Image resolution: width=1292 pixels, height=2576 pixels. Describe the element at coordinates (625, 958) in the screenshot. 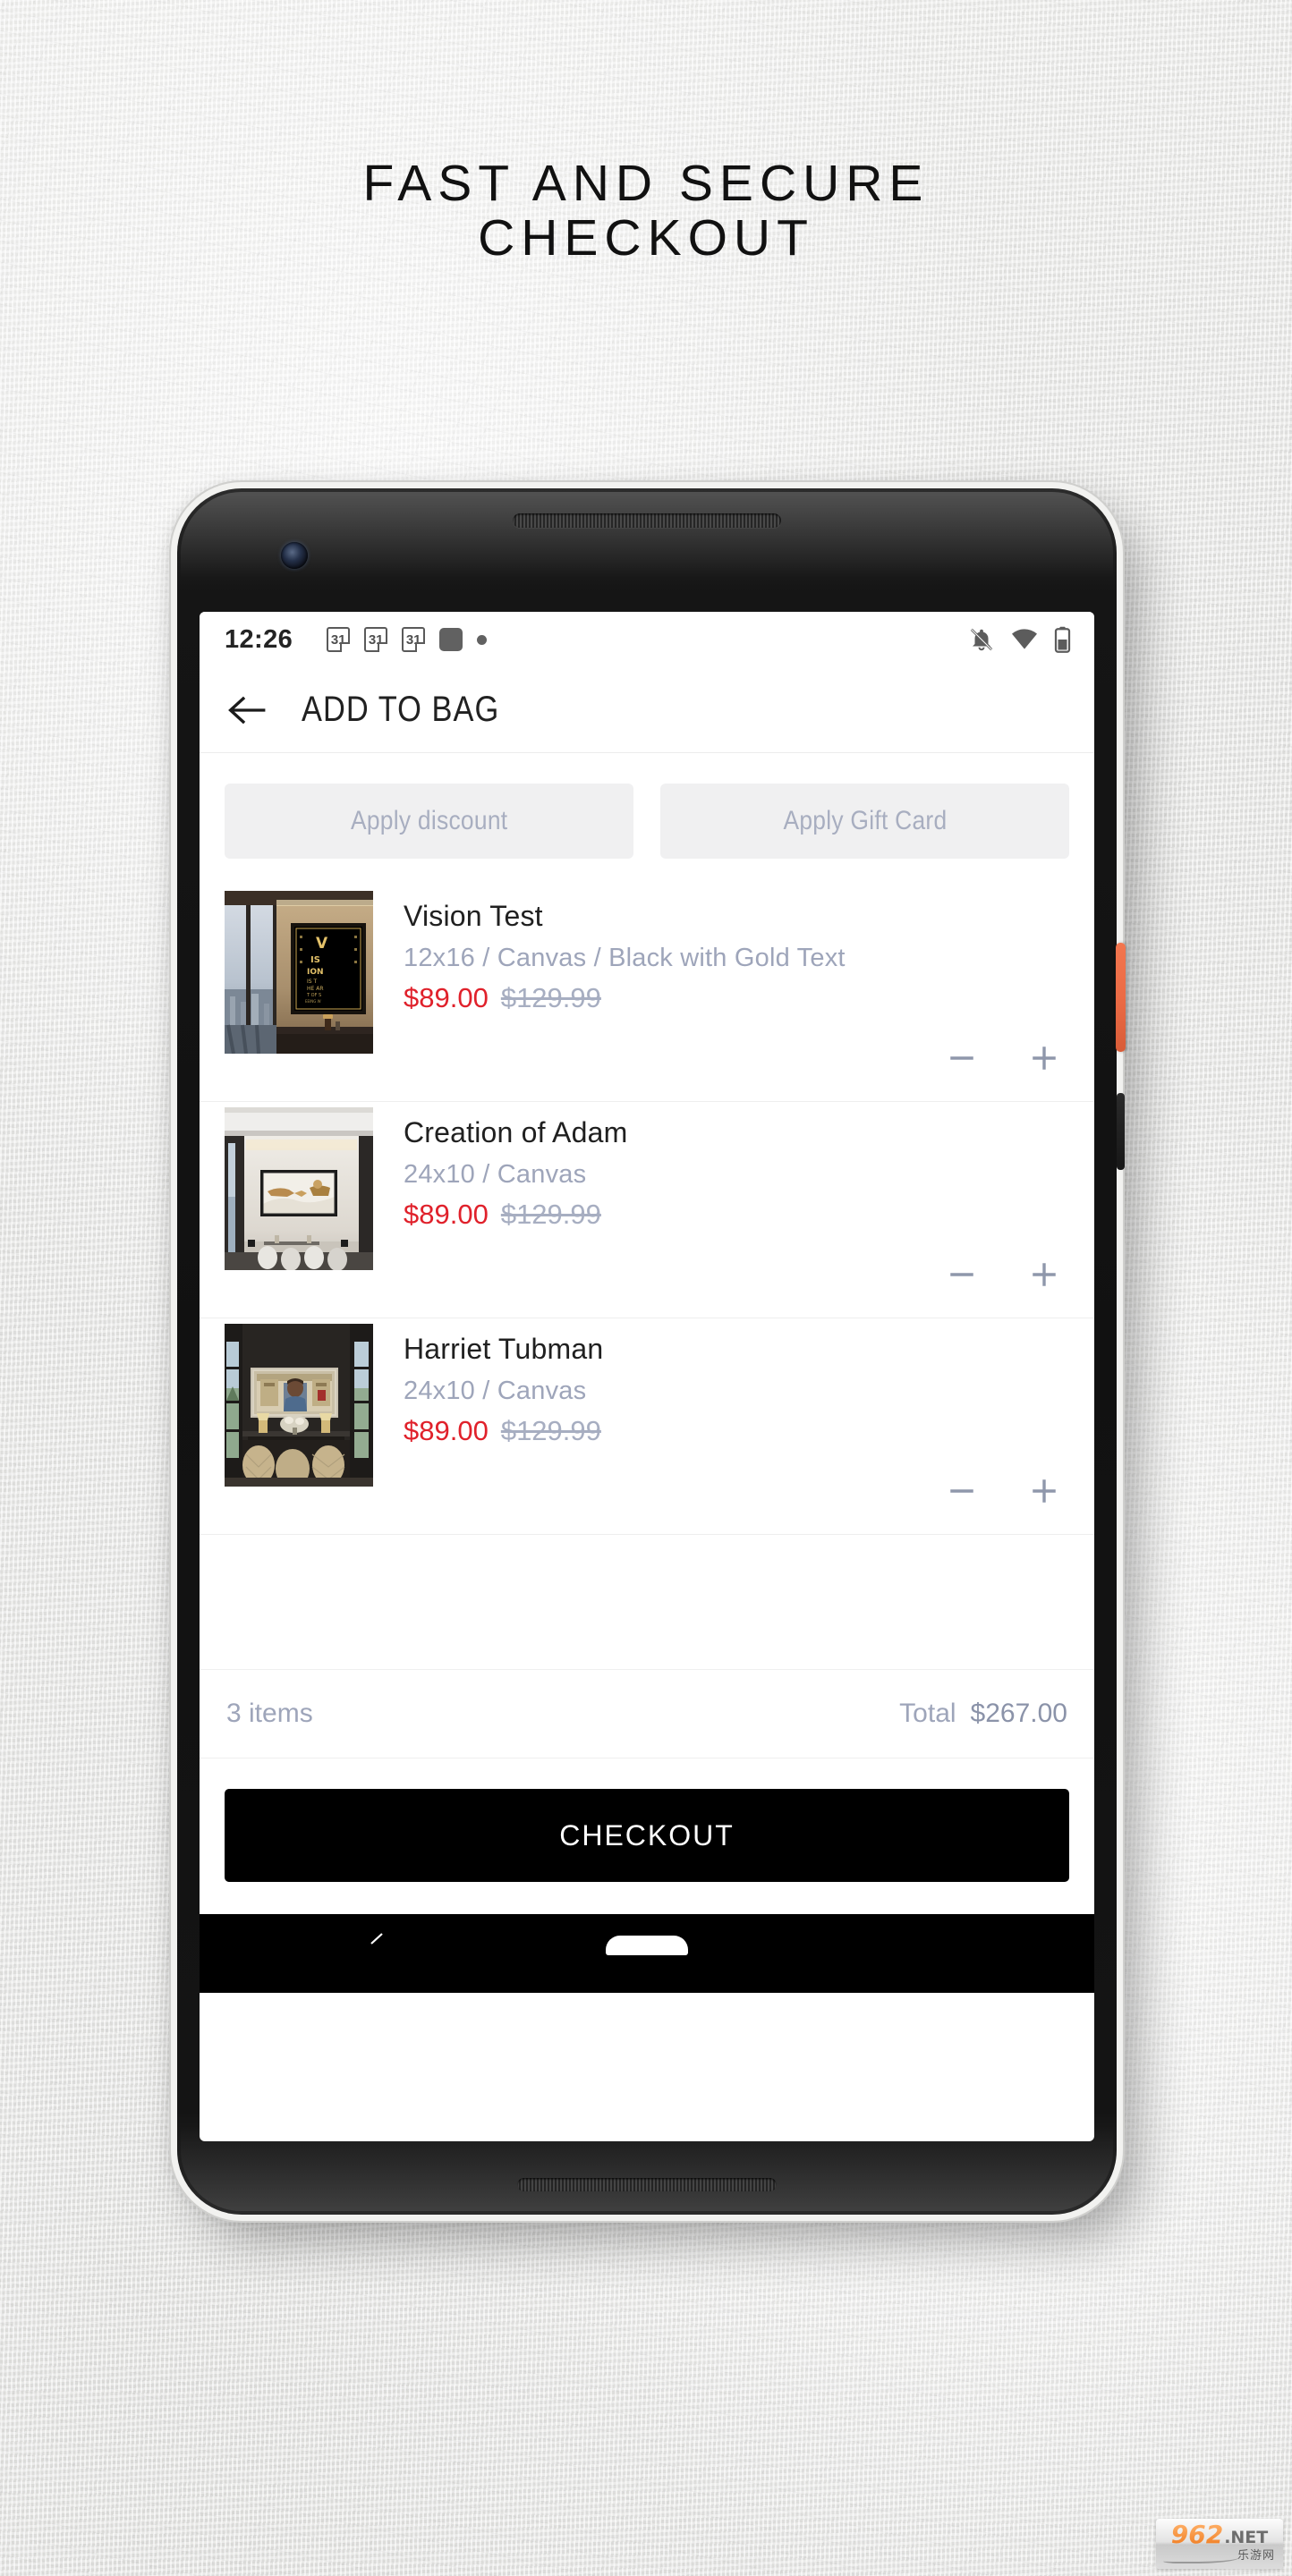

I see `cart-item-variant-text: 12x16 / Canvas / Black with Gold Text` at that location.